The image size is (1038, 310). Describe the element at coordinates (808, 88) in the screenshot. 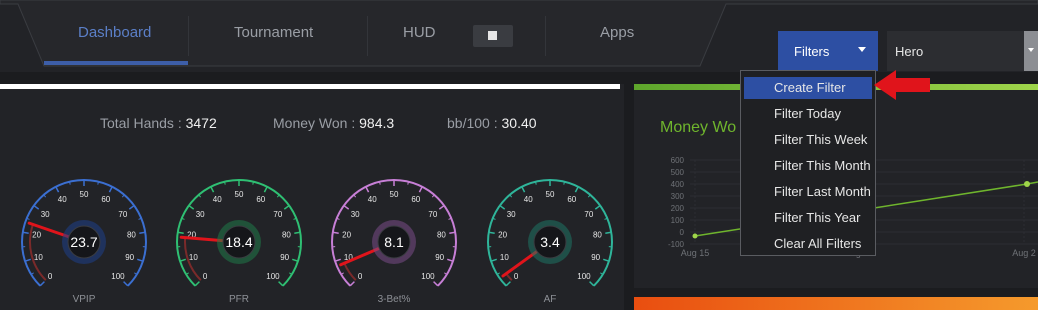

I see `menu-item-create-filter: Create Filter` at that location.